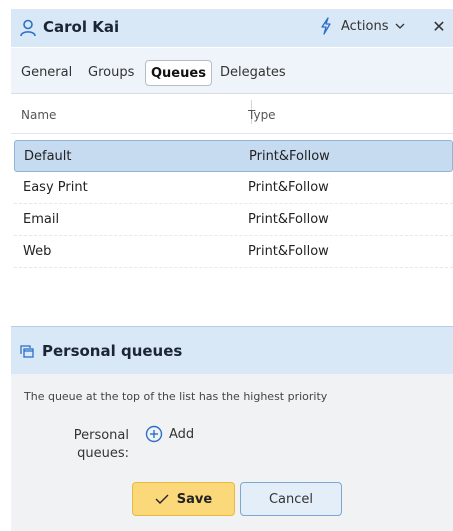 Image resolution: width=453 pixels, height=531 pixels. Describe the element at coordinates (112, 351) in the screenshot. I see `section-title: Personal queues` at that location.